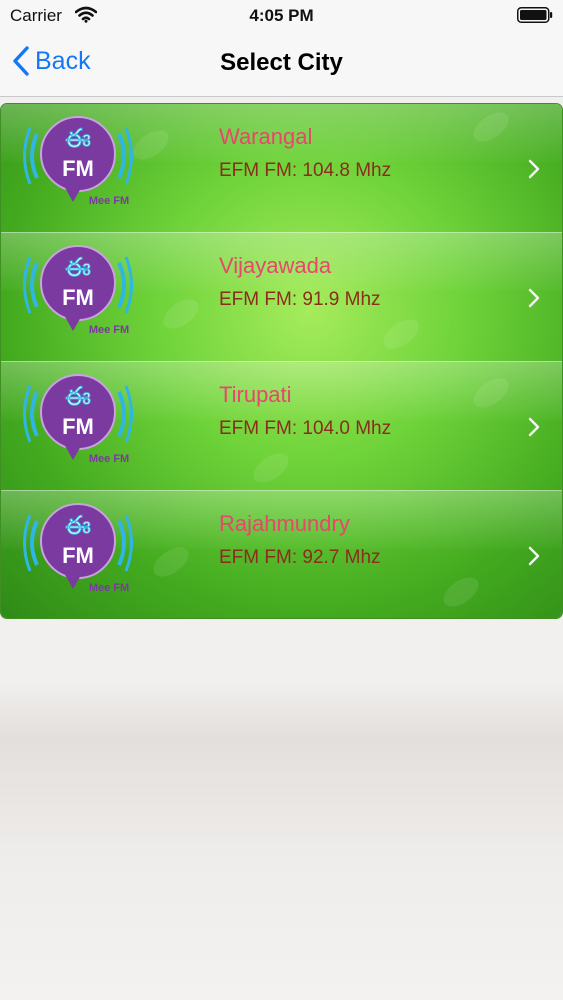 Image resolution: width=563 pixels, height=1000 pixels. What do you see at coordinates (266, 136) in the screenshot?
I see `city-name: Warangal` at bounding box center [266, 136].